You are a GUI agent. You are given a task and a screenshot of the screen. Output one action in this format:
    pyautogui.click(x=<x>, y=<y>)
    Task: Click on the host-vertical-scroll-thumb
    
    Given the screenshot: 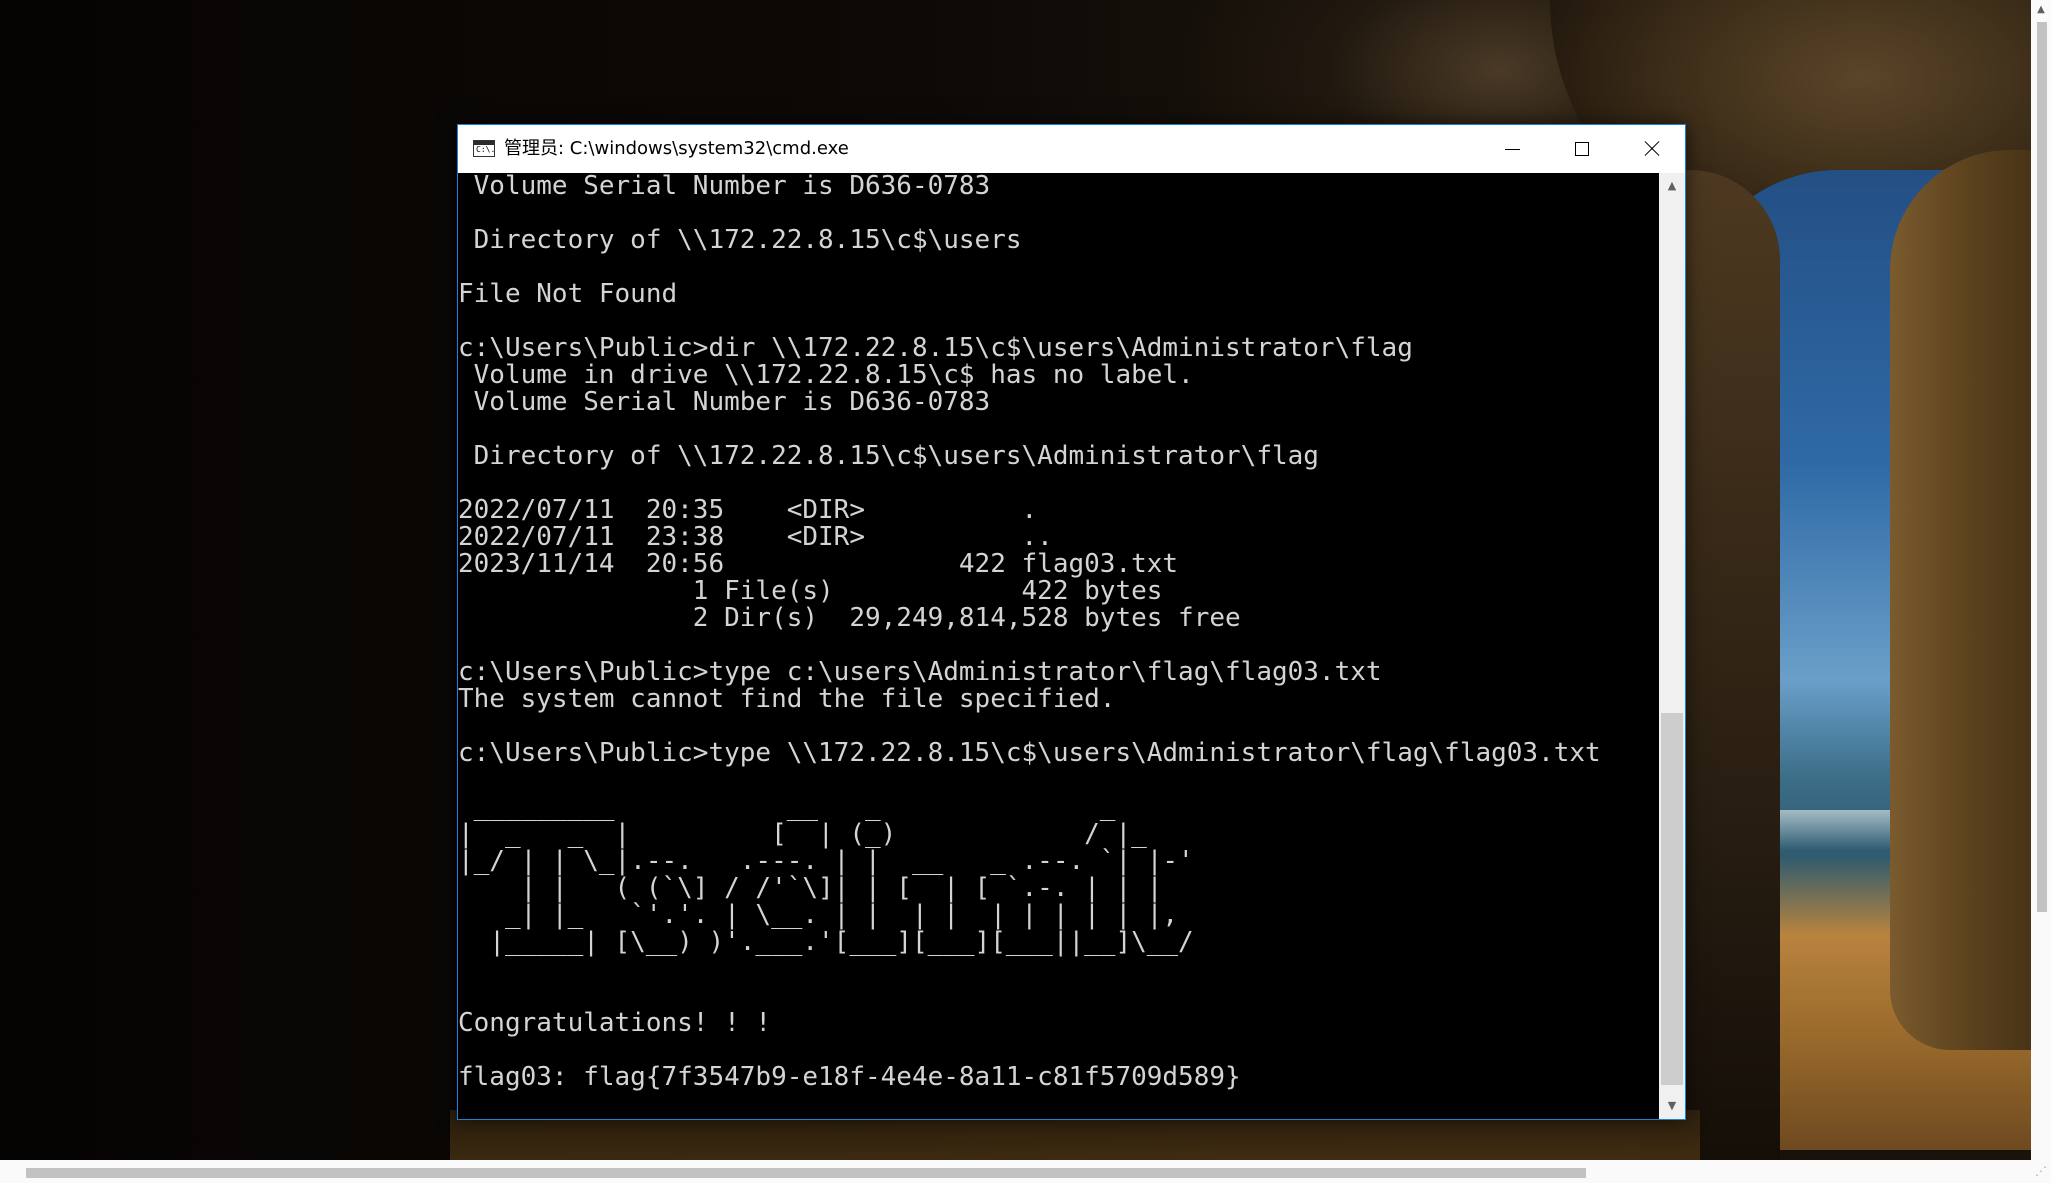 What is the action you would take?
    pyautogui.click(x=2042, y=467)
    